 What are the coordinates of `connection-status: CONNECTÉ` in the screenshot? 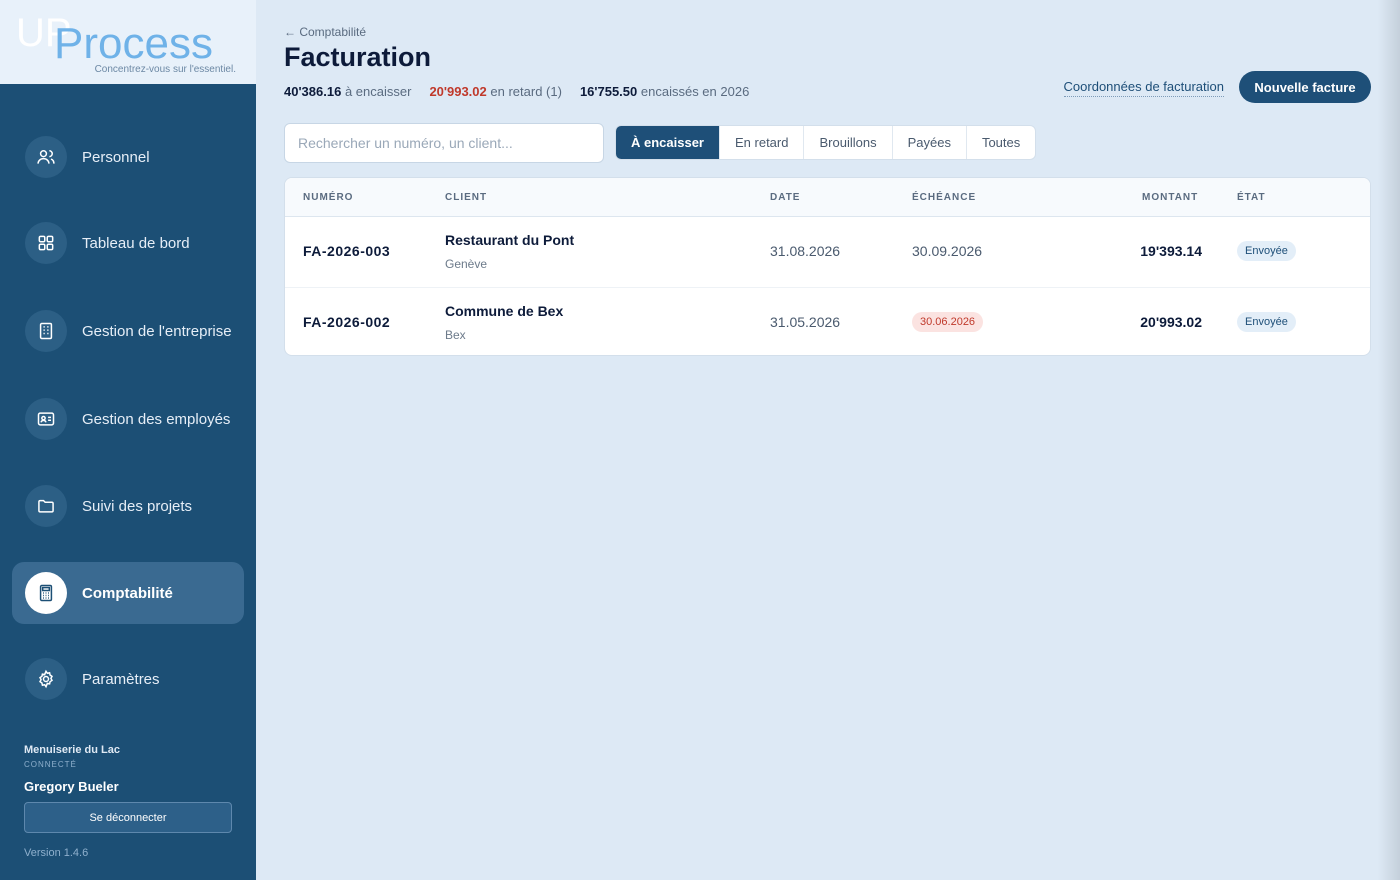 It's located at (50, 764).